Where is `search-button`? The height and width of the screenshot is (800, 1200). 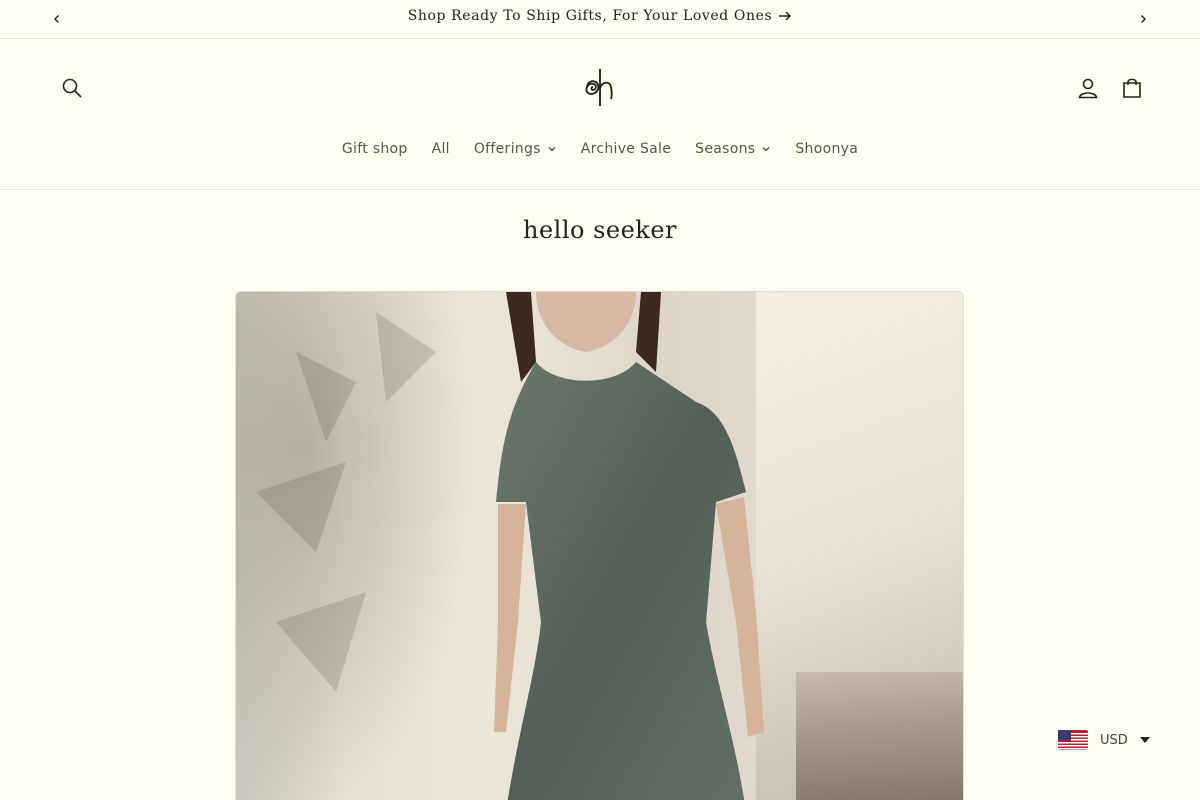 search-button is located at coordinates (72, 88).